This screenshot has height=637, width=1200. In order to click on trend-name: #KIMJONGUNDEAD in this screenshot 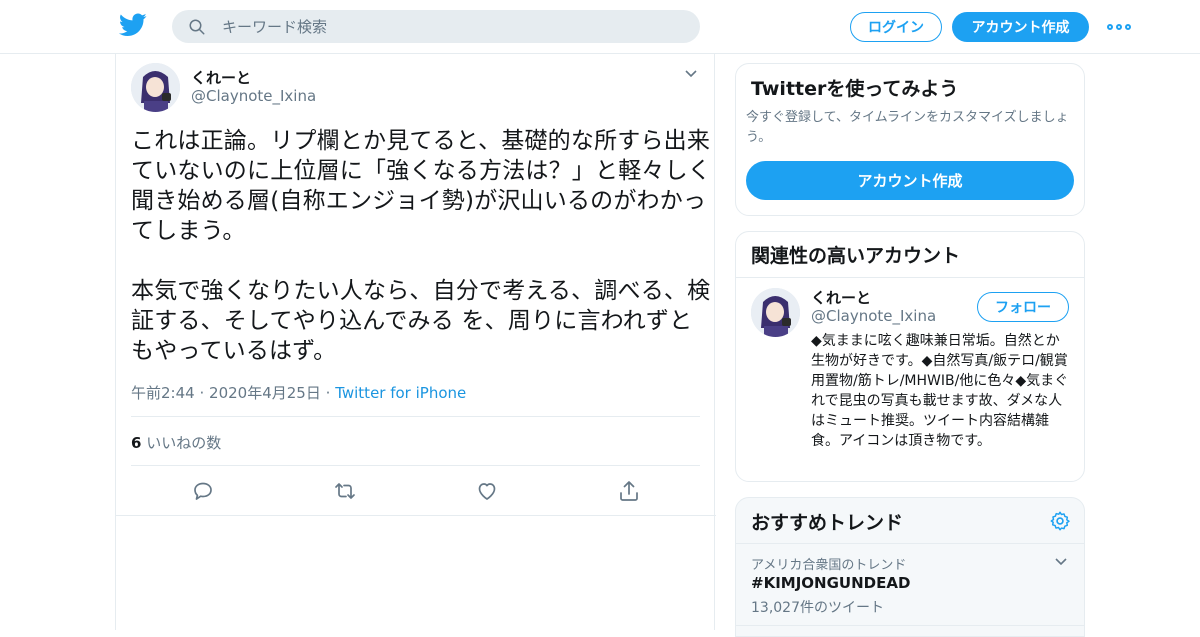, I will do `click(830, 583)`.